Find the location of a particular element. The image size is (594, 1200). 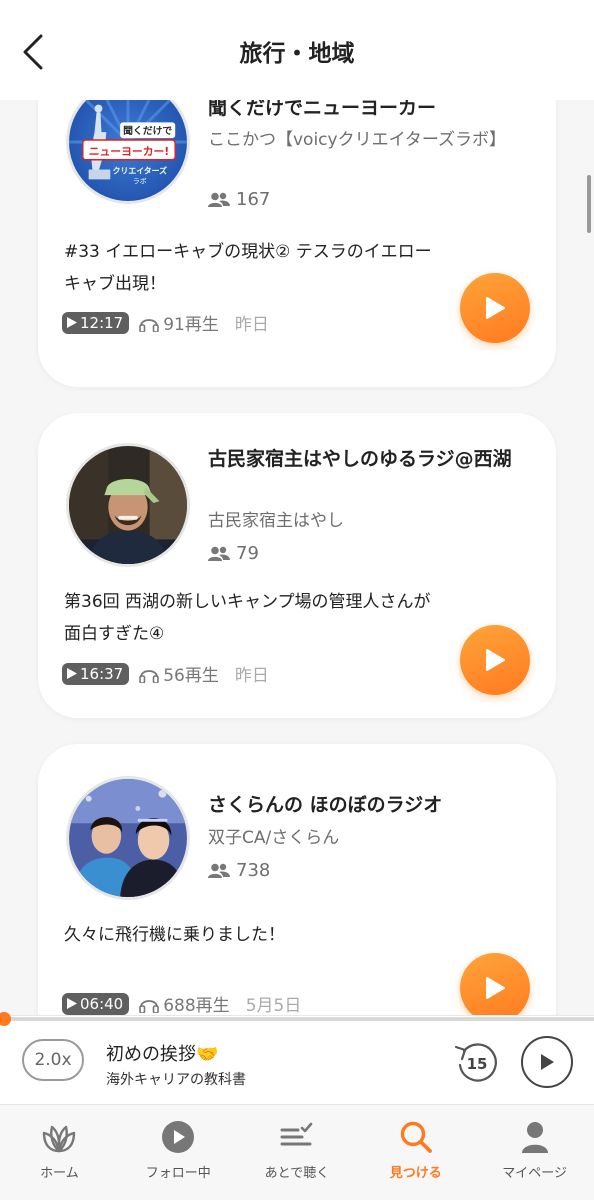

play-count-value: 91再生 is located at coordinates (191, 325).